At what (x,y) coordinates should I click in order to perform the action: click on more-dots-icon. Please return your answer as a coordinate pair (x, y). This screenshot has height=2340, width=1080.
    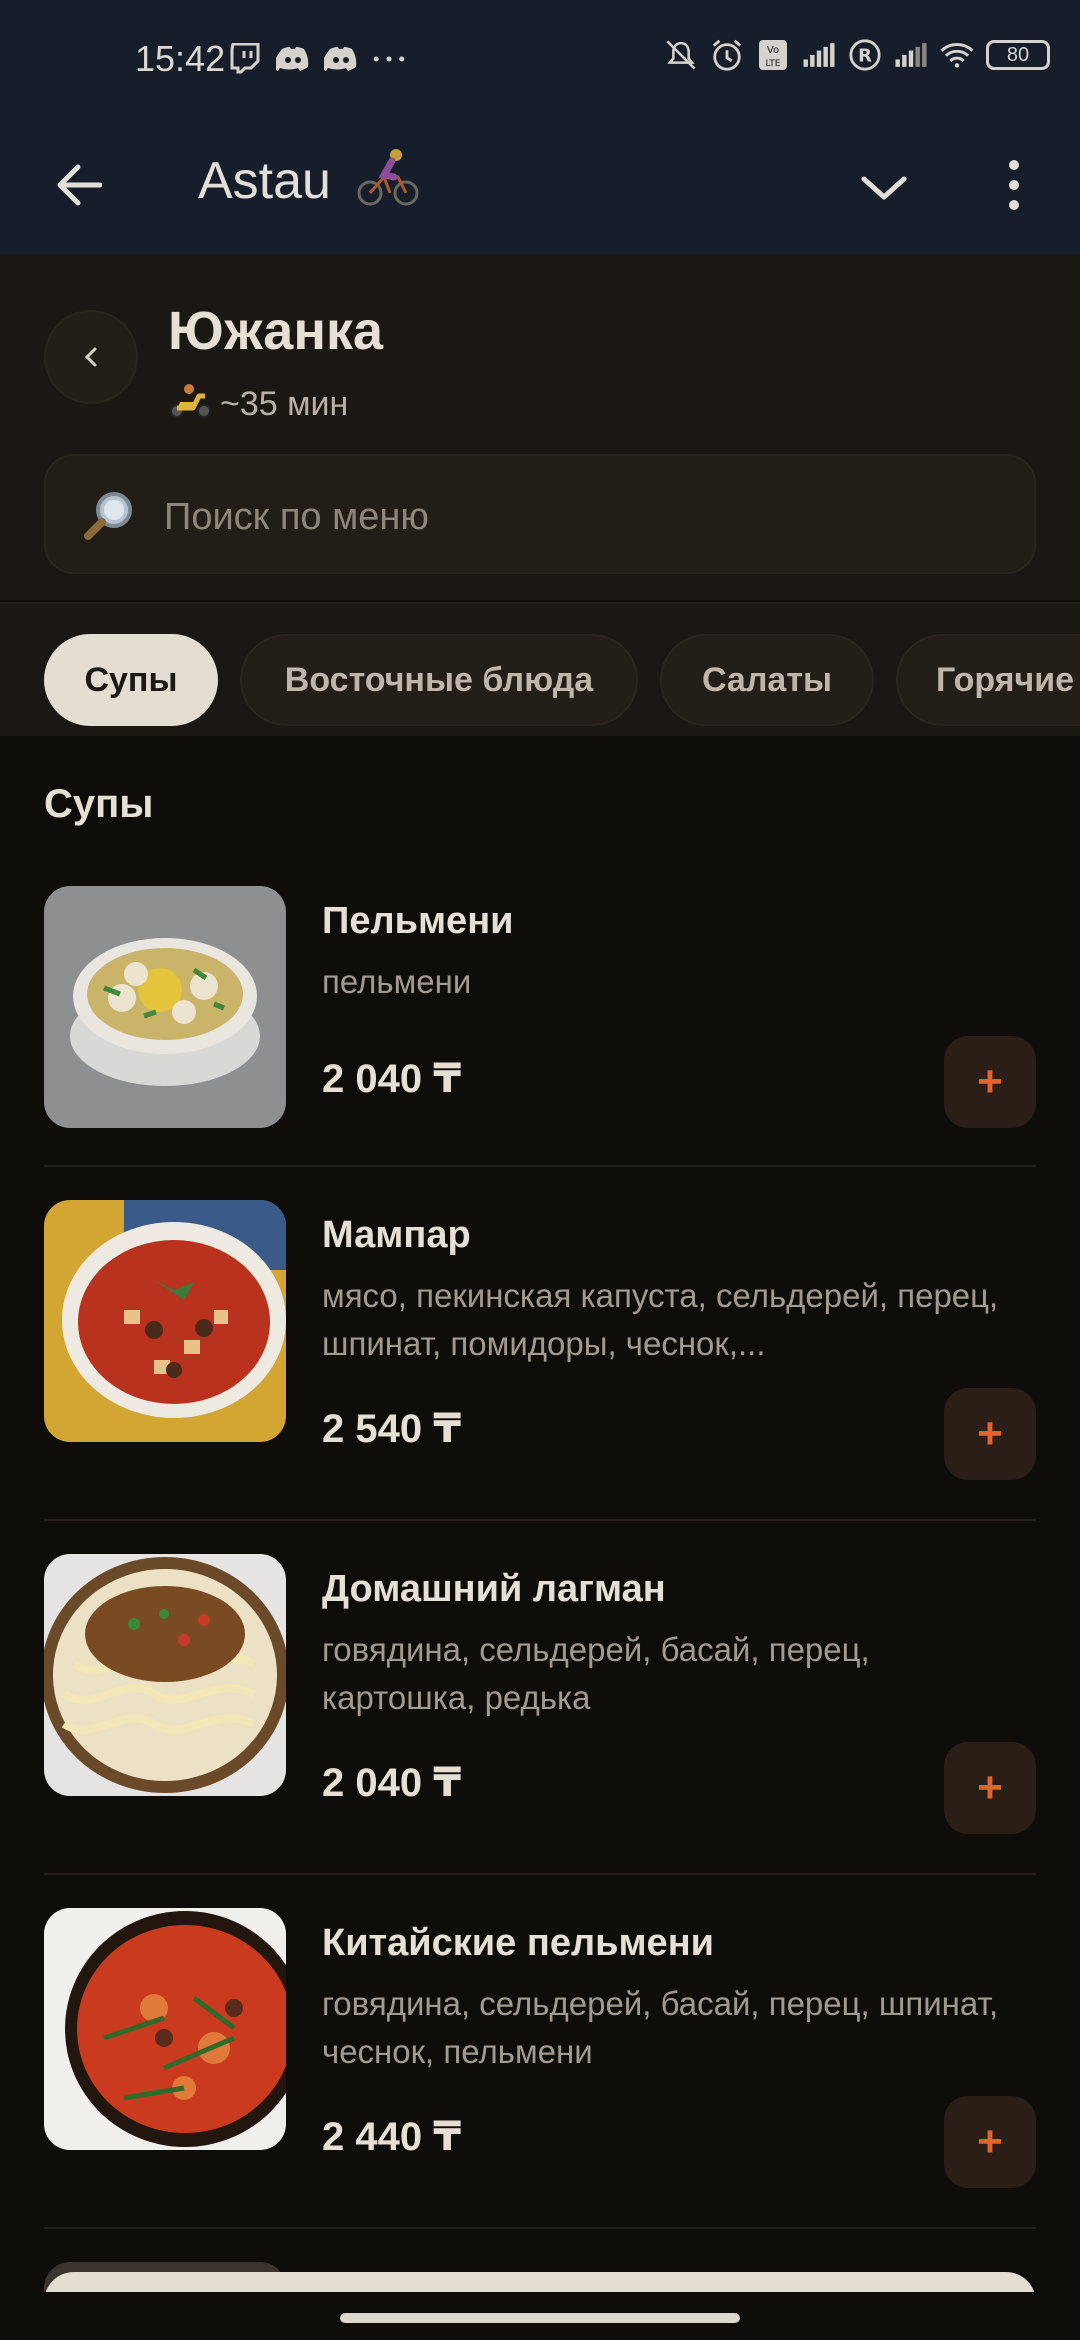
    Looking at the image, I should click on (389, 59).